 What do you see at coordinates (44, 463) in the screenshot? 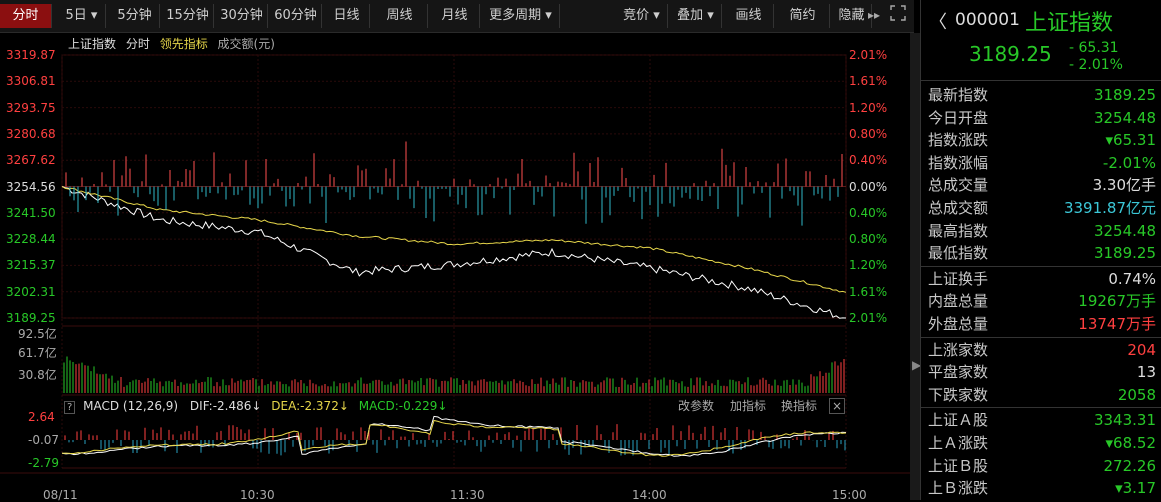
I see `macd-tick-label: -2.79` at bounding box center [44, 463].